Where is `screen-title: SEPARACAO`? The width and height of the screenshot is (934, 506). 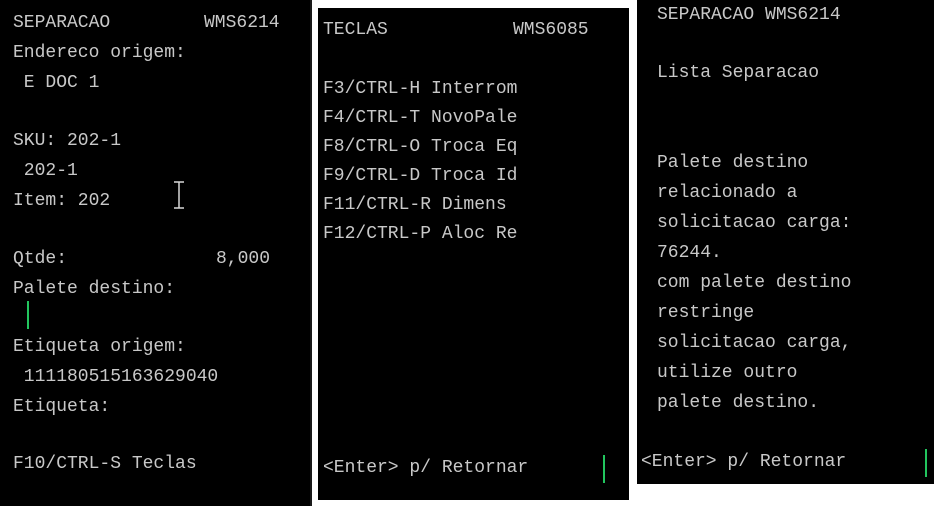 screen-title: SEPARACAO is located at coordinates (62, 23).